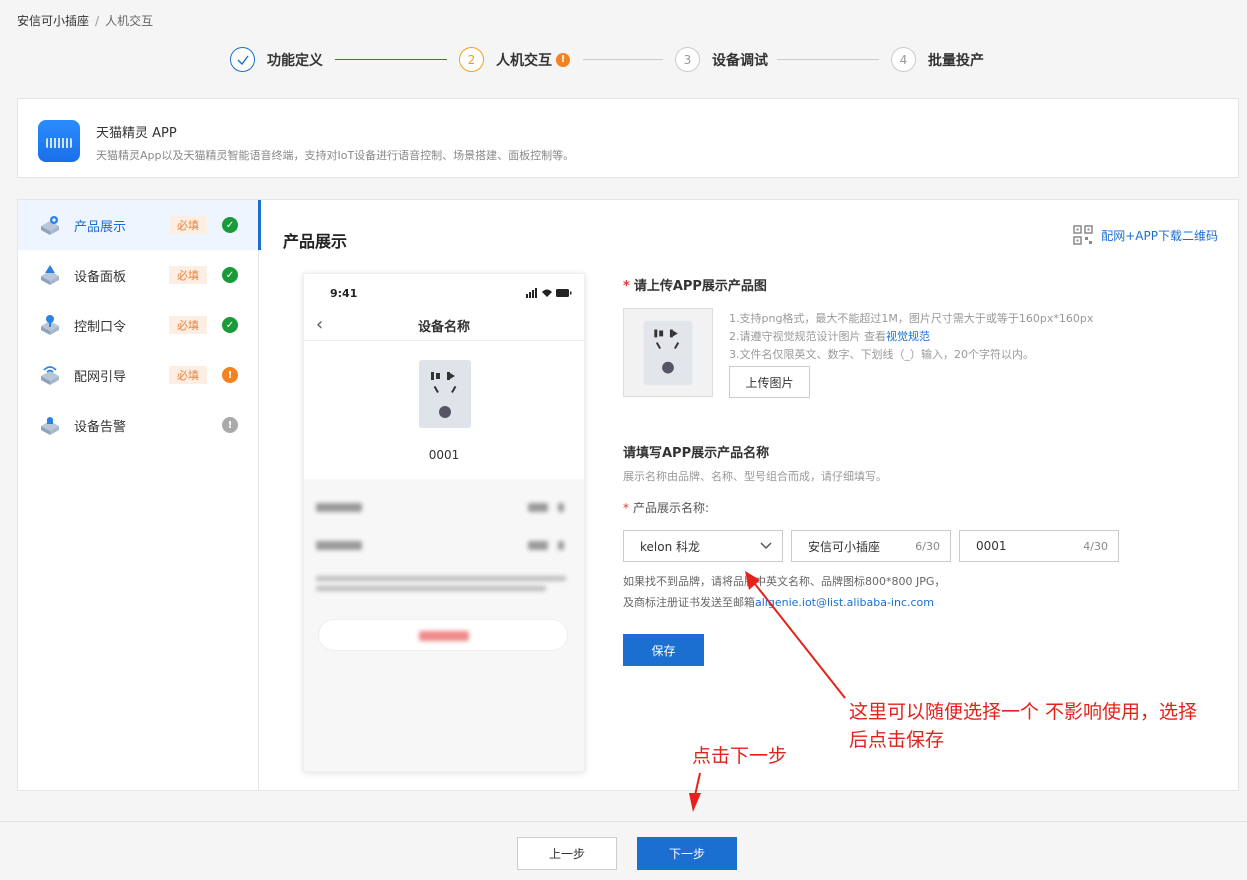 Image resolution: width=1247 pixels, height=880 pixels. What do you see at coordinates (1095, 546) in the screenshot?
I see `char-counter: 4/30` at bounding box center [1095, 546].